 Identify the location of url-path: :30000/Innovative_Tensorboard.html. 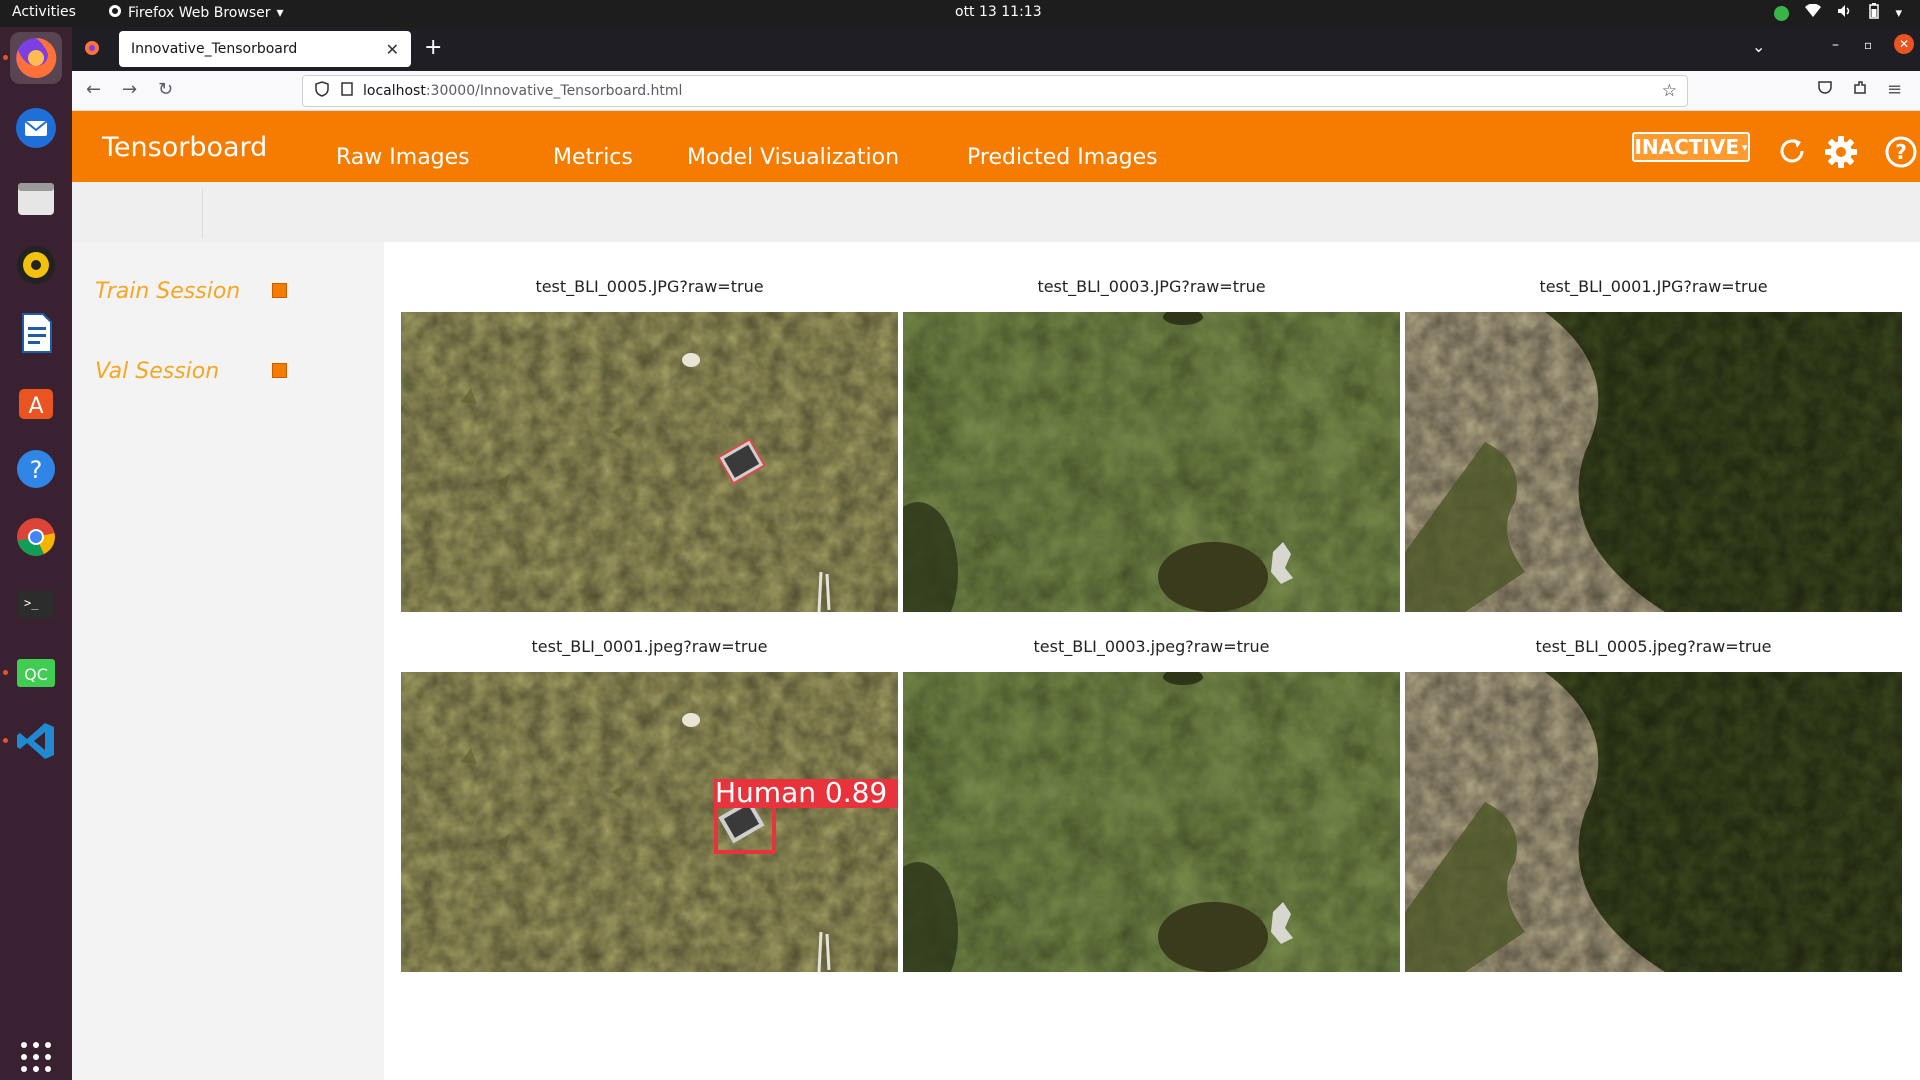
(554, 91).